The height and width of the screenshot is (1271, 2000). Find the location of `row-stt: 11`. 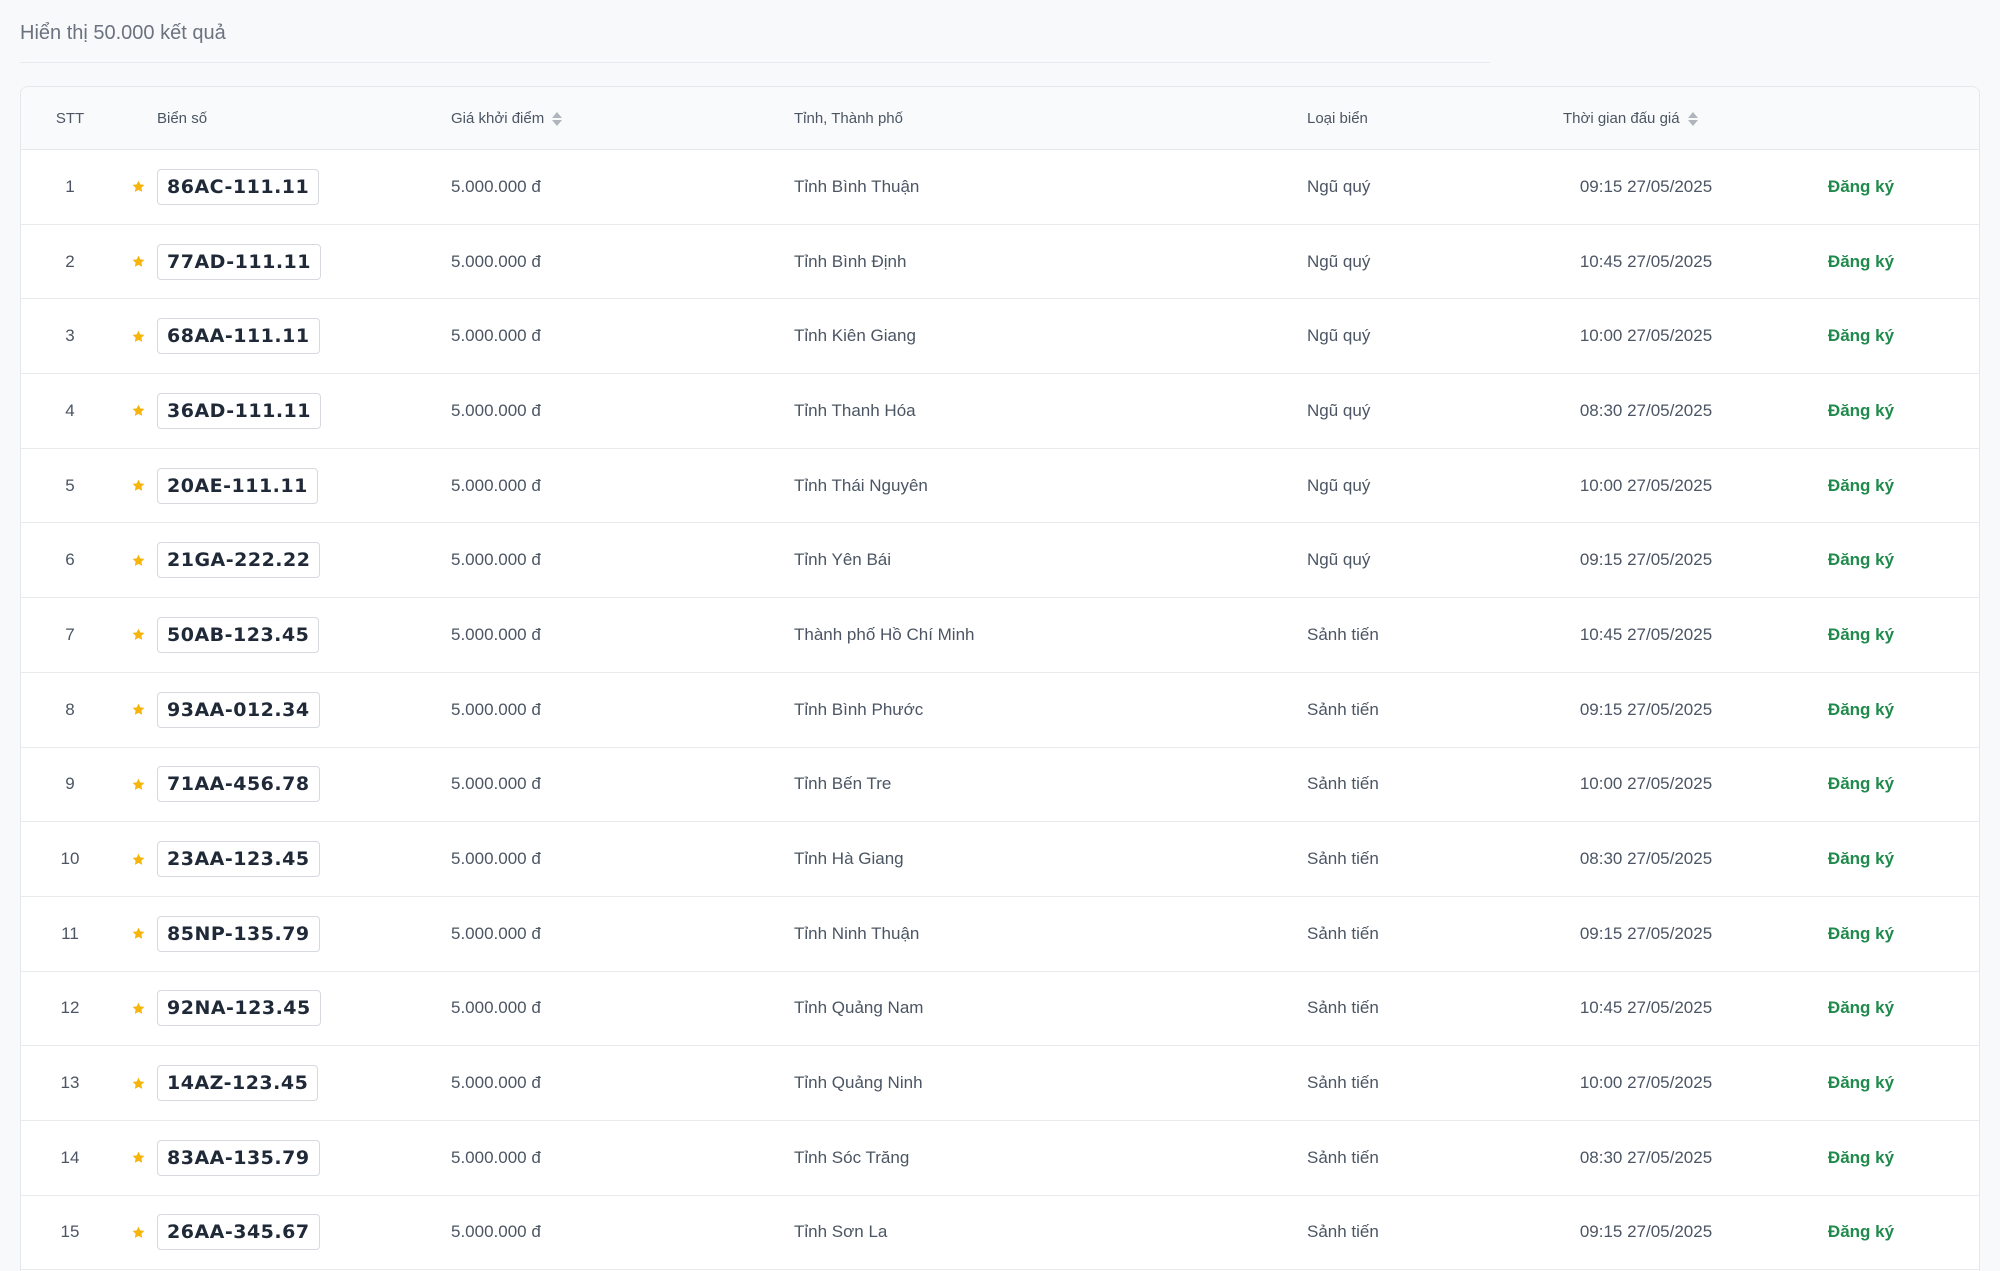

row-stt: 11 is located at coordinates (70, 933).